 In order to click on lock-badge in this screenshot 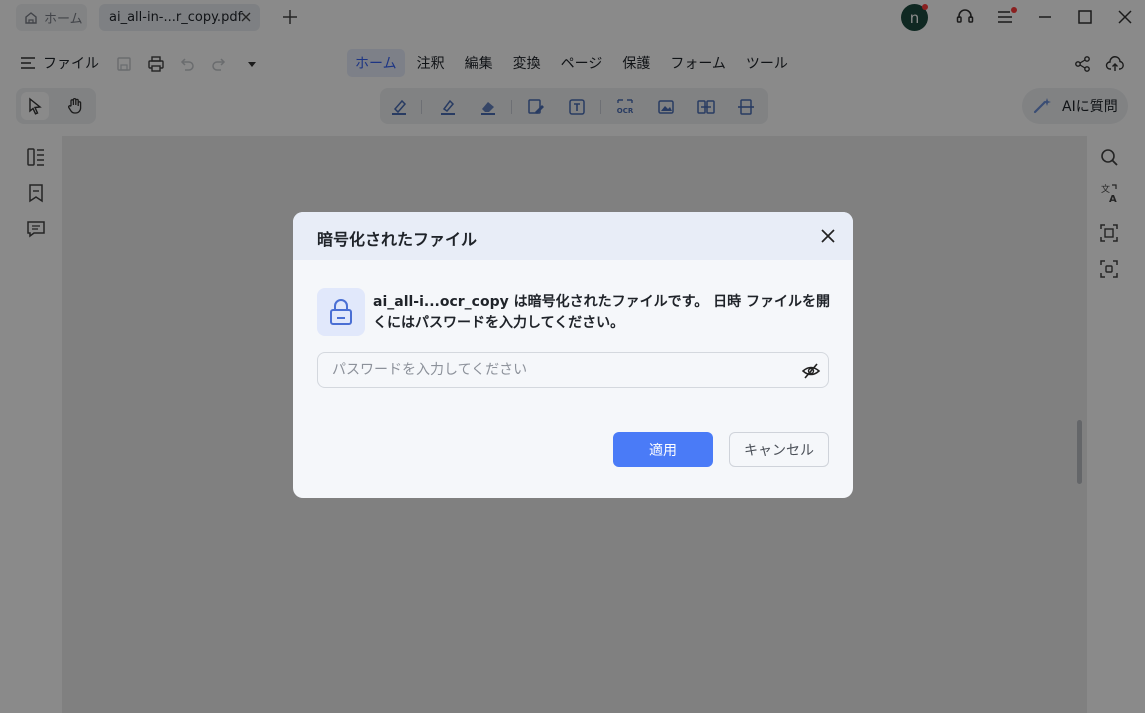, I will do `click(341, 312)`.